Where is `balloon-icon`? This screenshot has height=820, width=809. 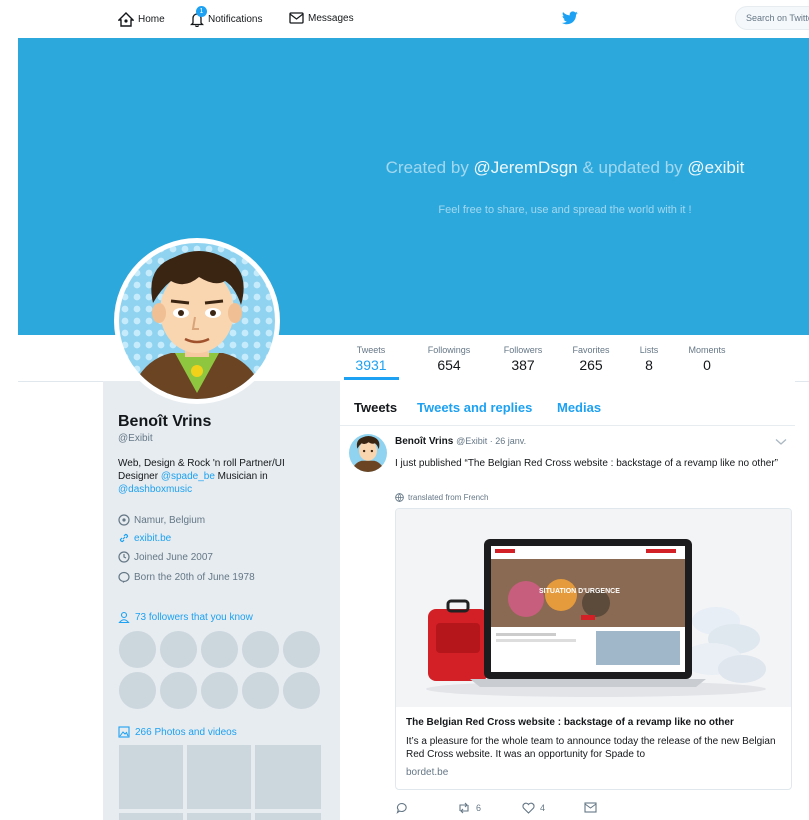 balloon-icon is located at coordinates (124, 577).